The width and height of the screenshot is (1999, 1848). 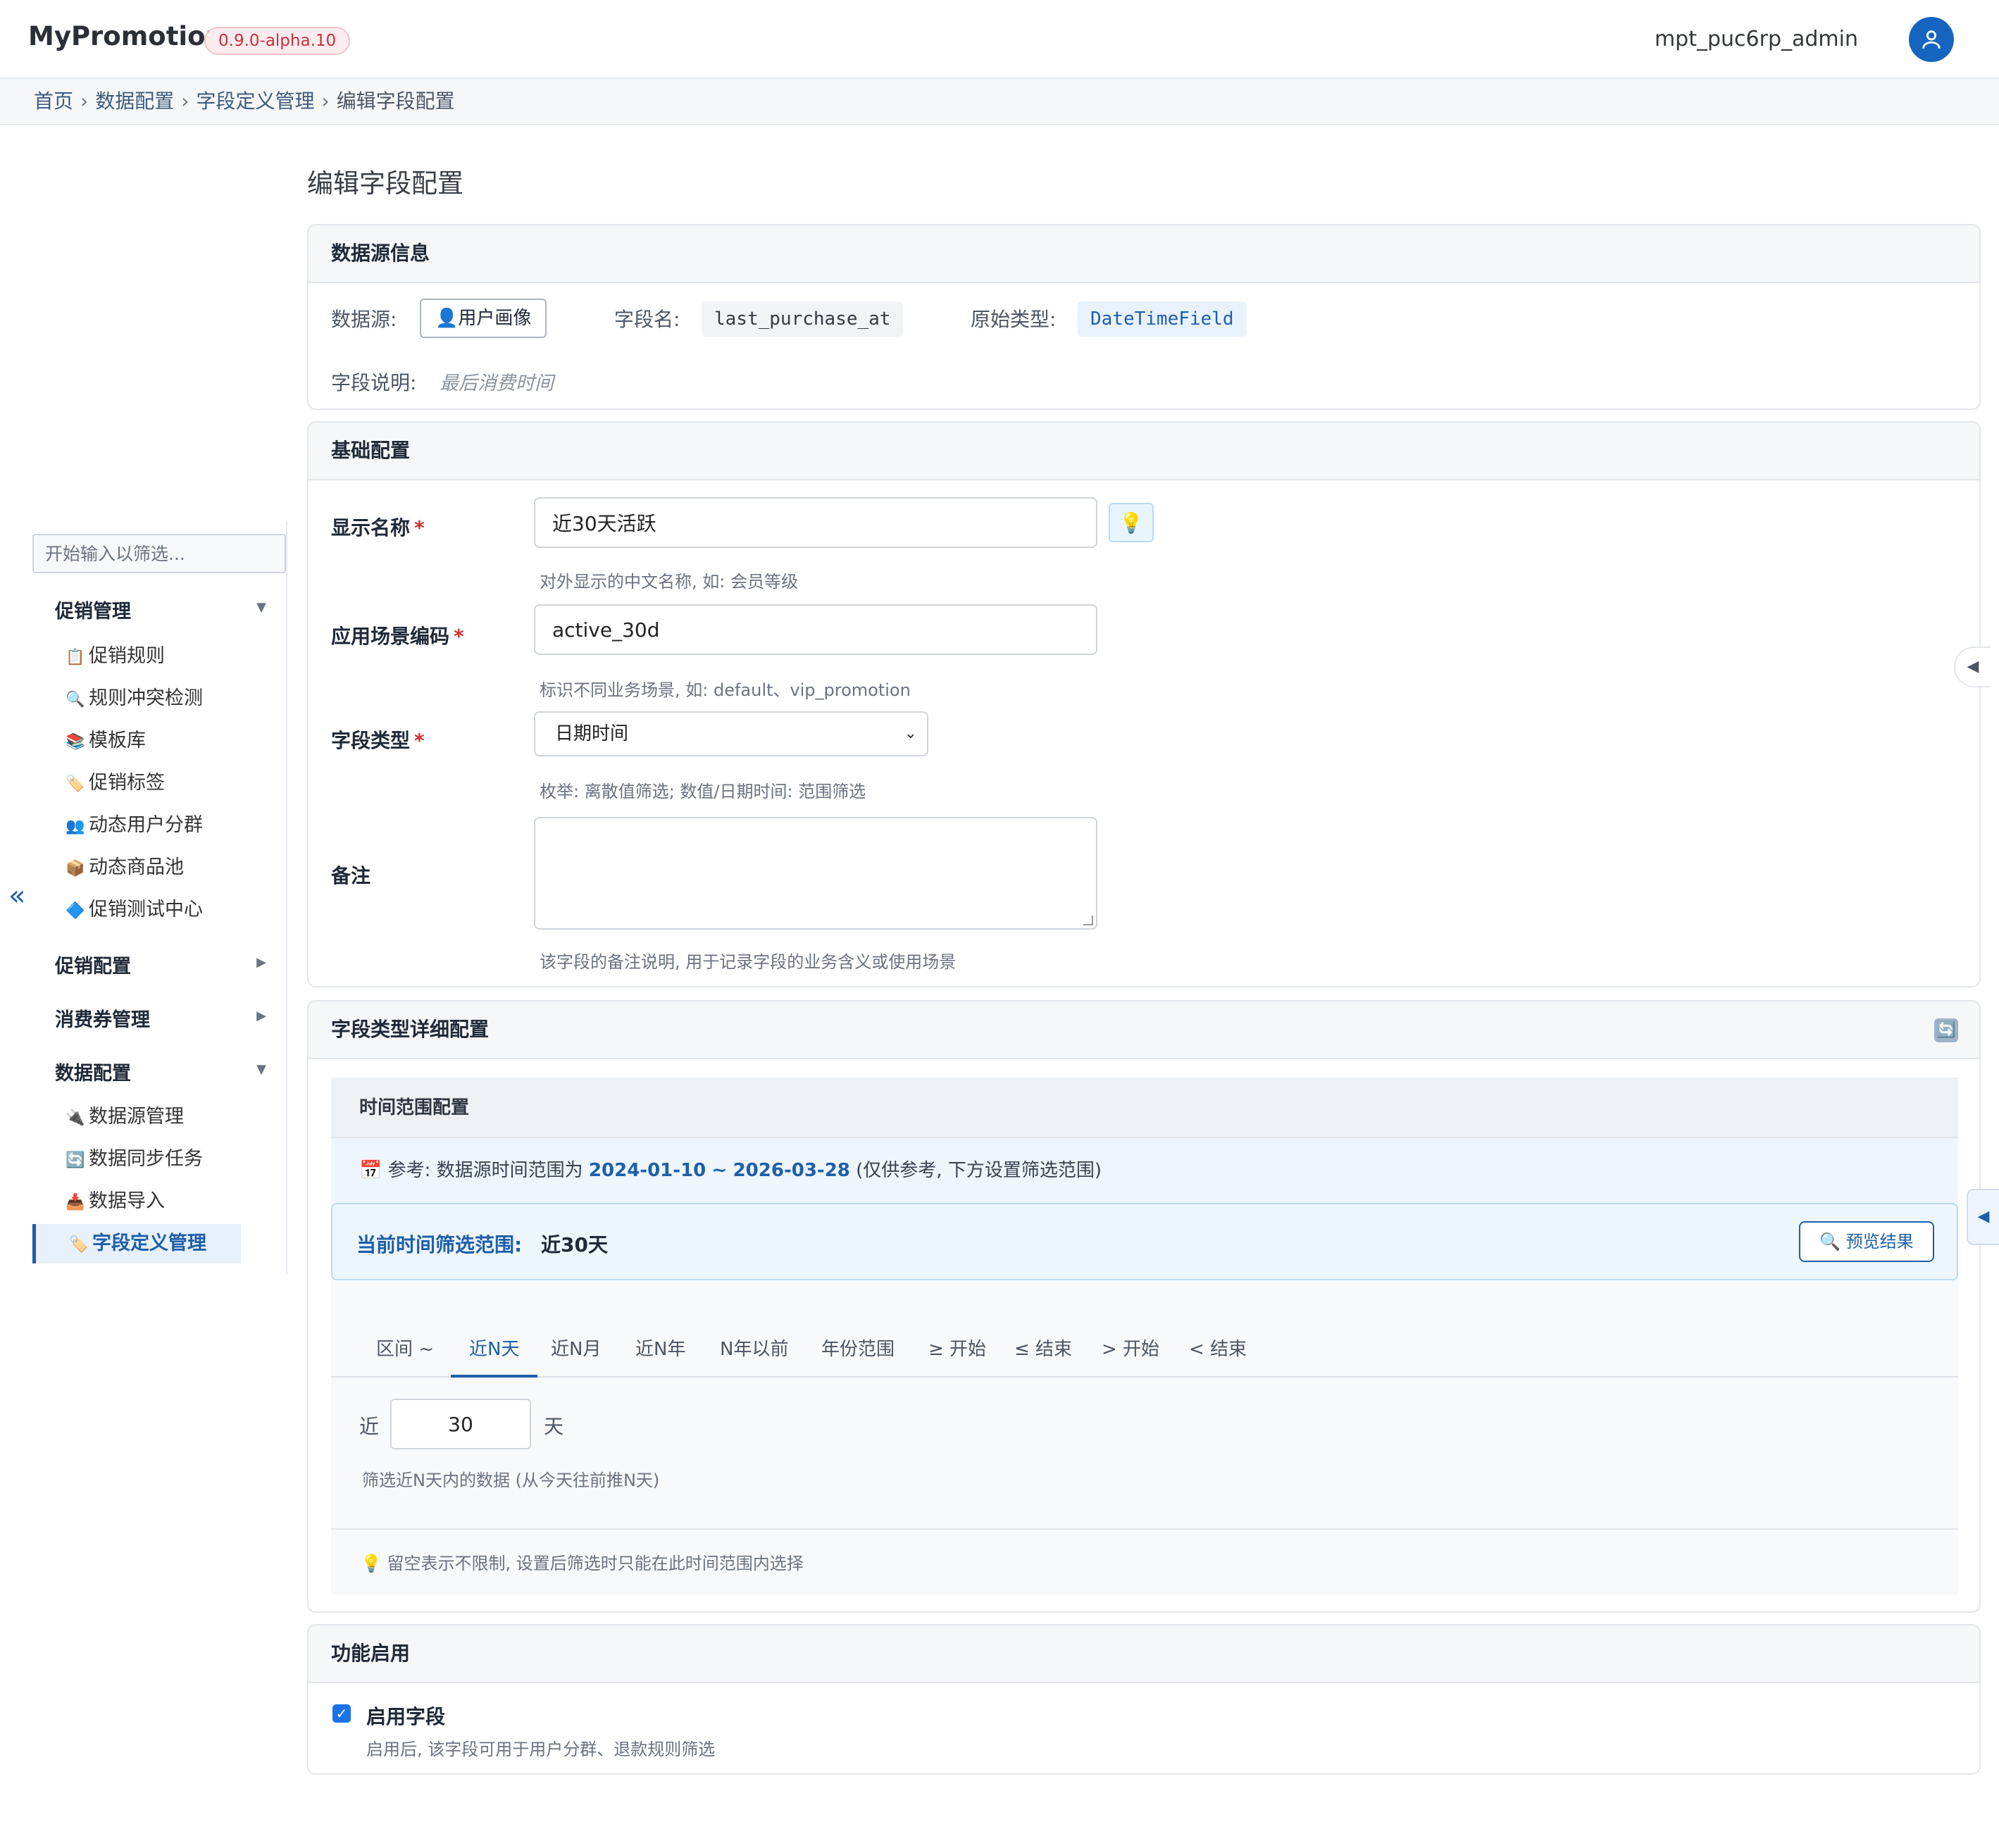 What do you see at coordinates (161, 1018) in the screenshot?
I see `nav-group-coupon-management: 消费券管理 ▶` at bounding box center [161, 1018].